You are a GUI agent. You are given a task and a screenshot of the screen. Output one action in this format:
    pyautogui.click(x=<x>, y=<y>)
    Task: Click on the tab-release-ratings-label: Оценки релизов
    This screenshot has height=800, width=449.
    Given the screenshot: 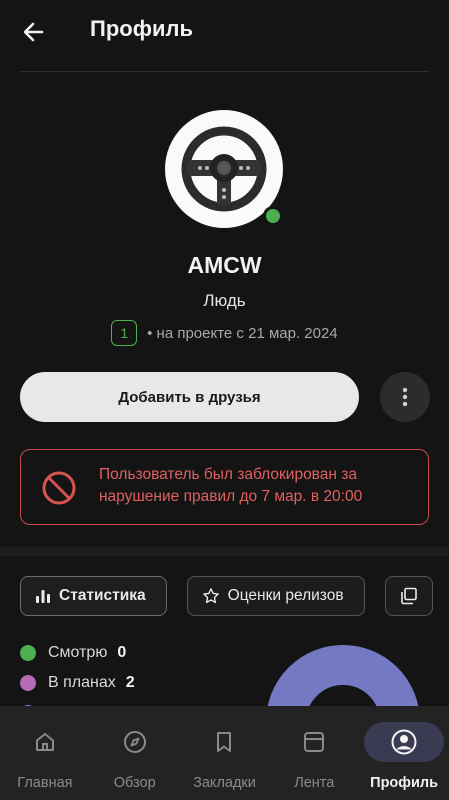 What is the action you would take?
    pyautogui.click(x=285, y=595)
    